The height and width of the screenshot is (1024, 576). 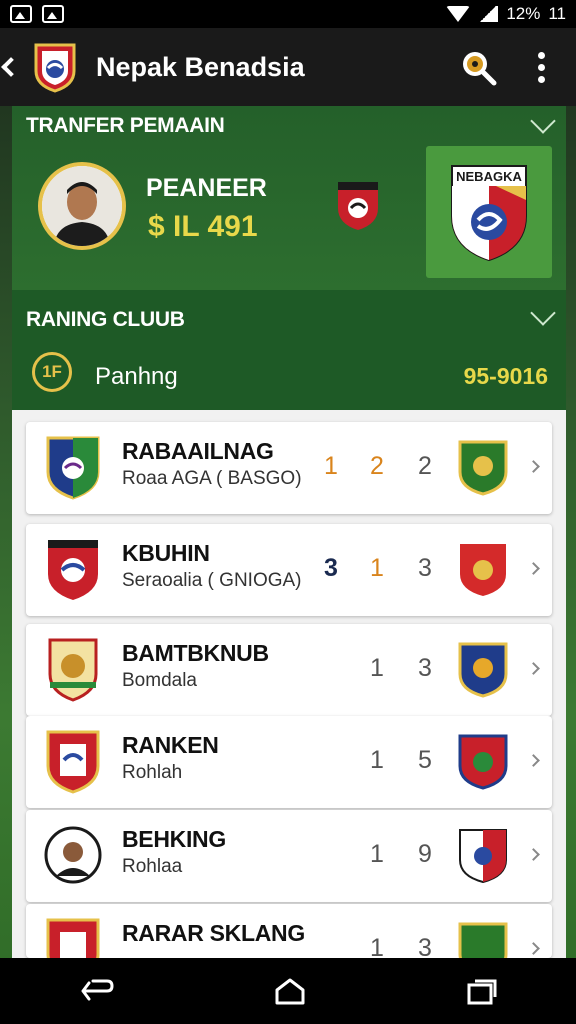 I want to click on clock: 11, so click(x=557, y=13).